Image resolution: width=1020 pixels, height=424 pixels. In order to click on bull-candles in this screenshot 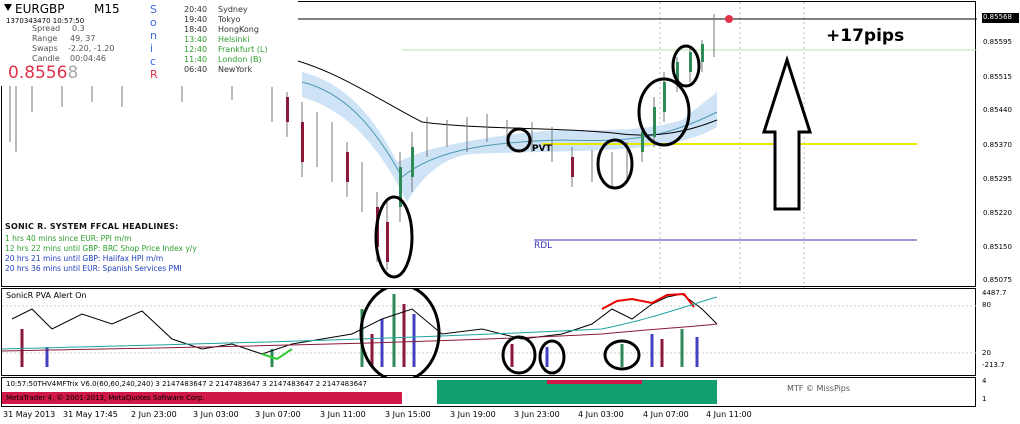, I will do `click(551, 125)`.